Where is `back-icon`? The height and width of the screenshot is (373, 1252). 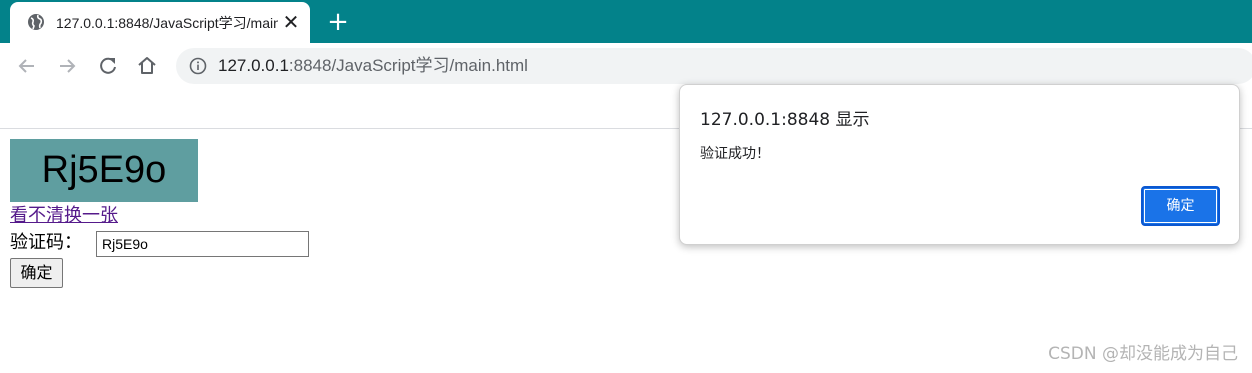 back-icon is located at coordinates (27, 66).